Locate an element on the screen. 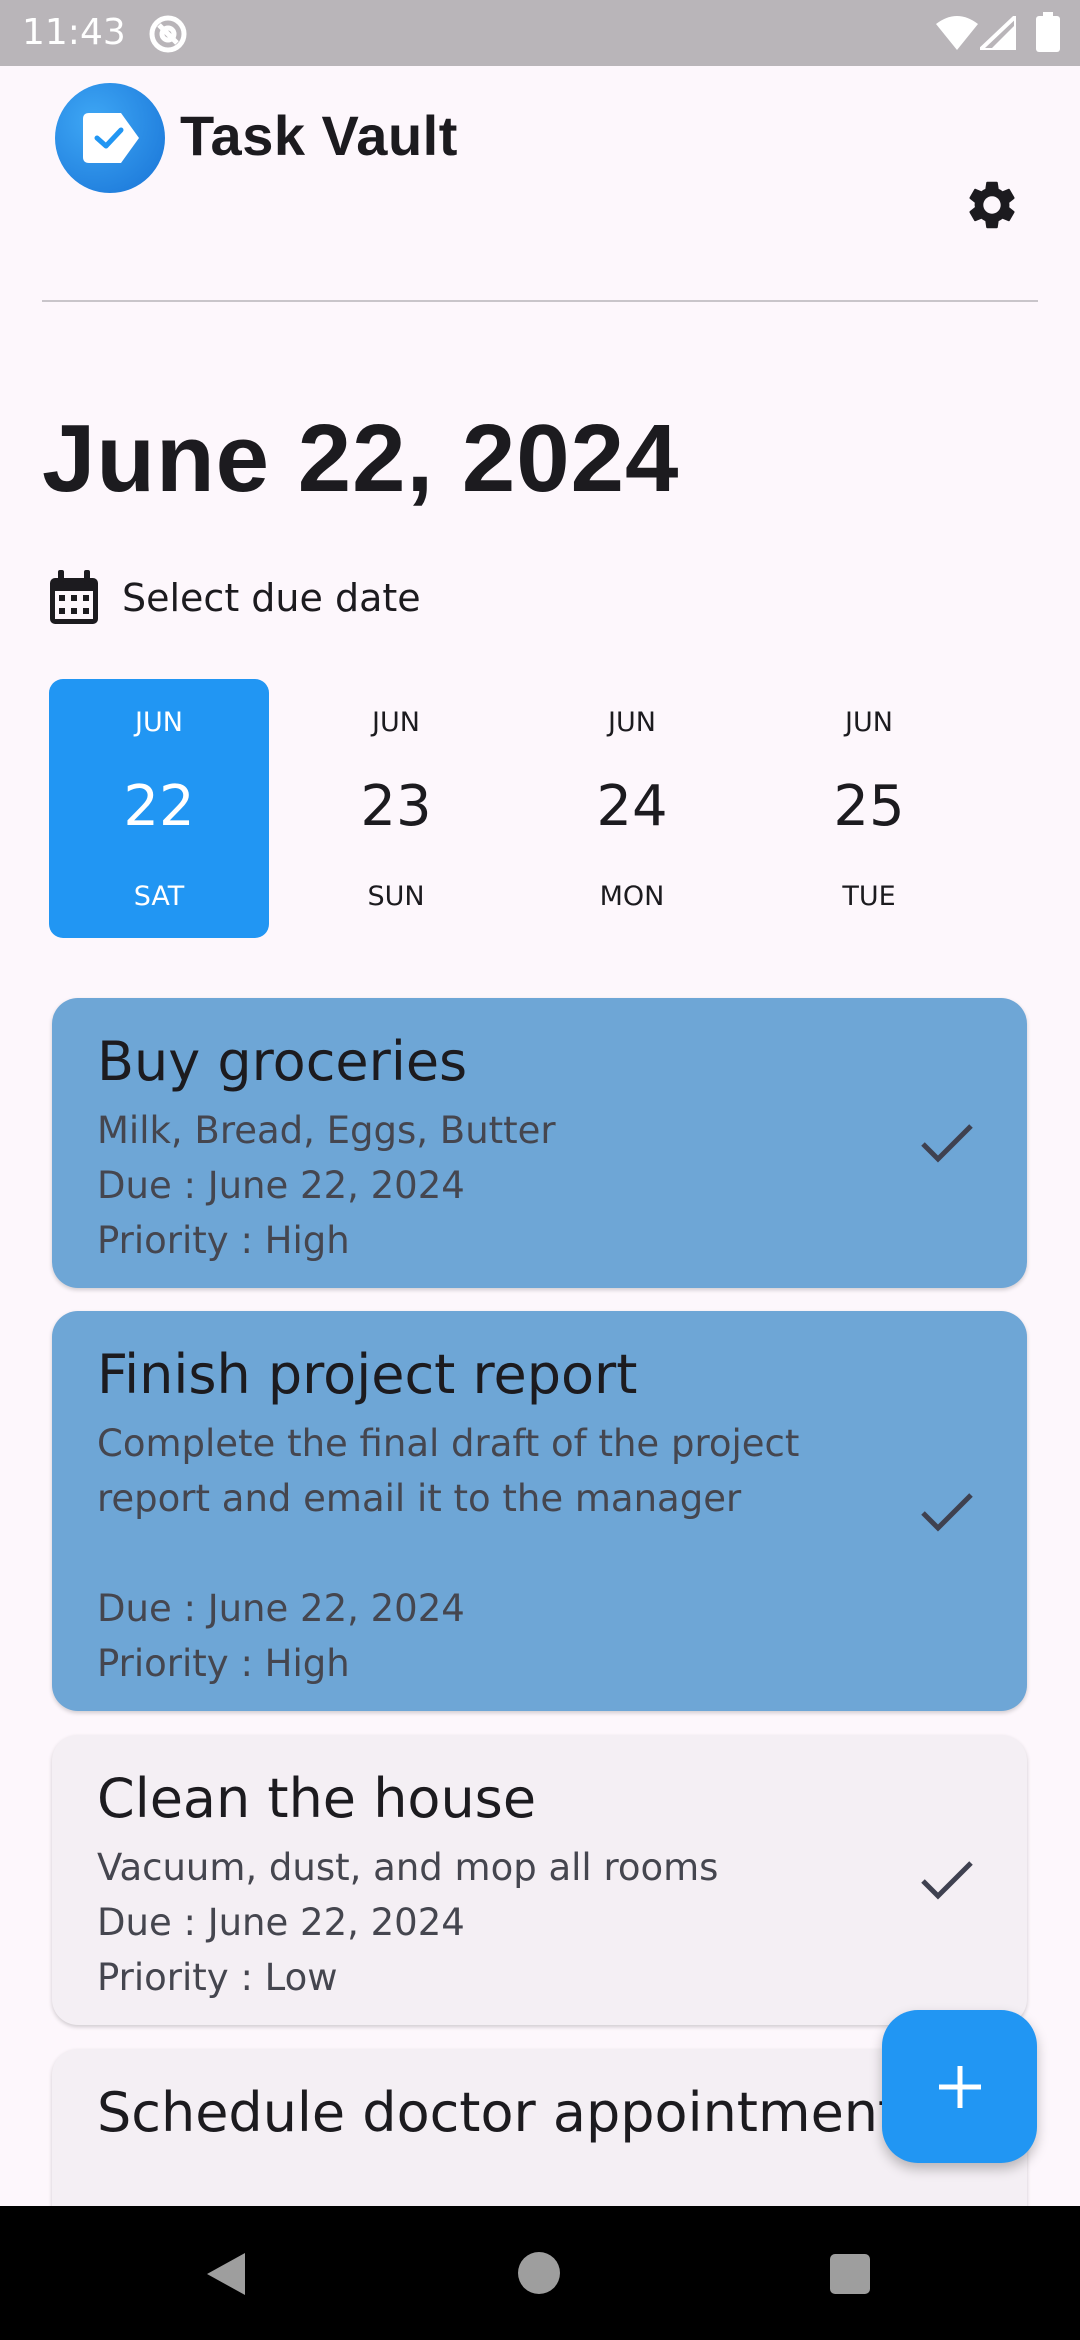 This screenshot has width=1080, height=2340. task-description: Vacuum, dust, and mop all rooms is located at coordinates (408, 1867).